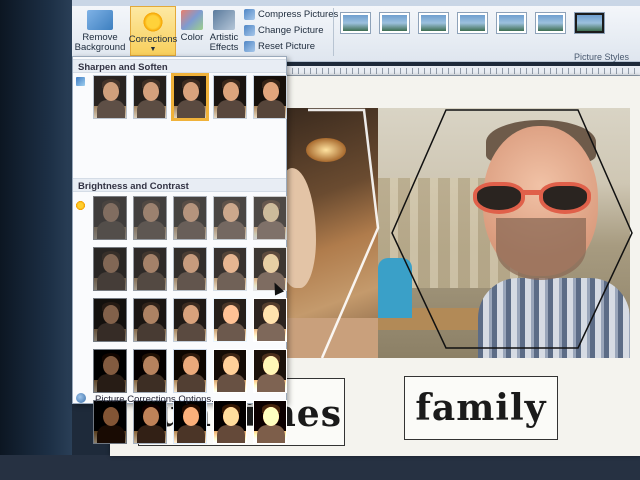 The image size is (640, 480). I want to click on compress-icon, so click(249, 14).